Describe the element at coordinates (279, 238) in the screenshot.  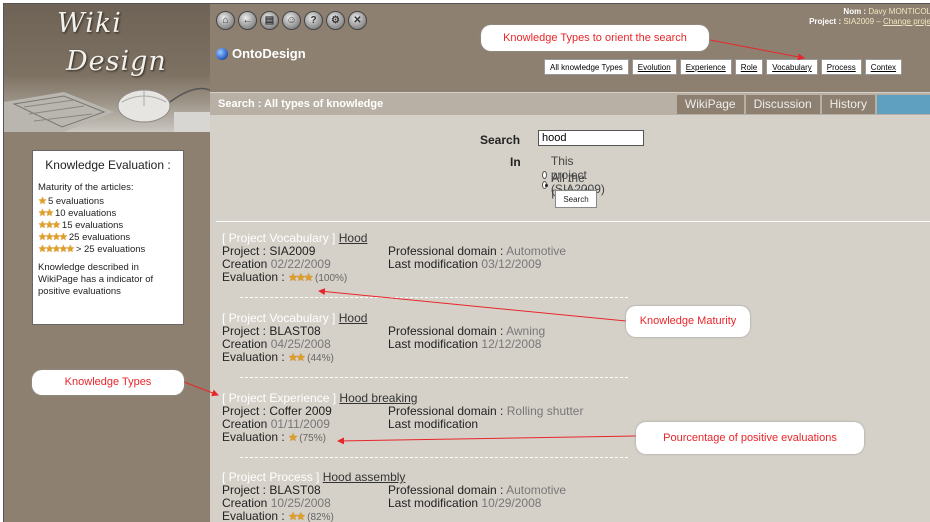
I see `result-type: [ Project Vocabulary ]` at that location.